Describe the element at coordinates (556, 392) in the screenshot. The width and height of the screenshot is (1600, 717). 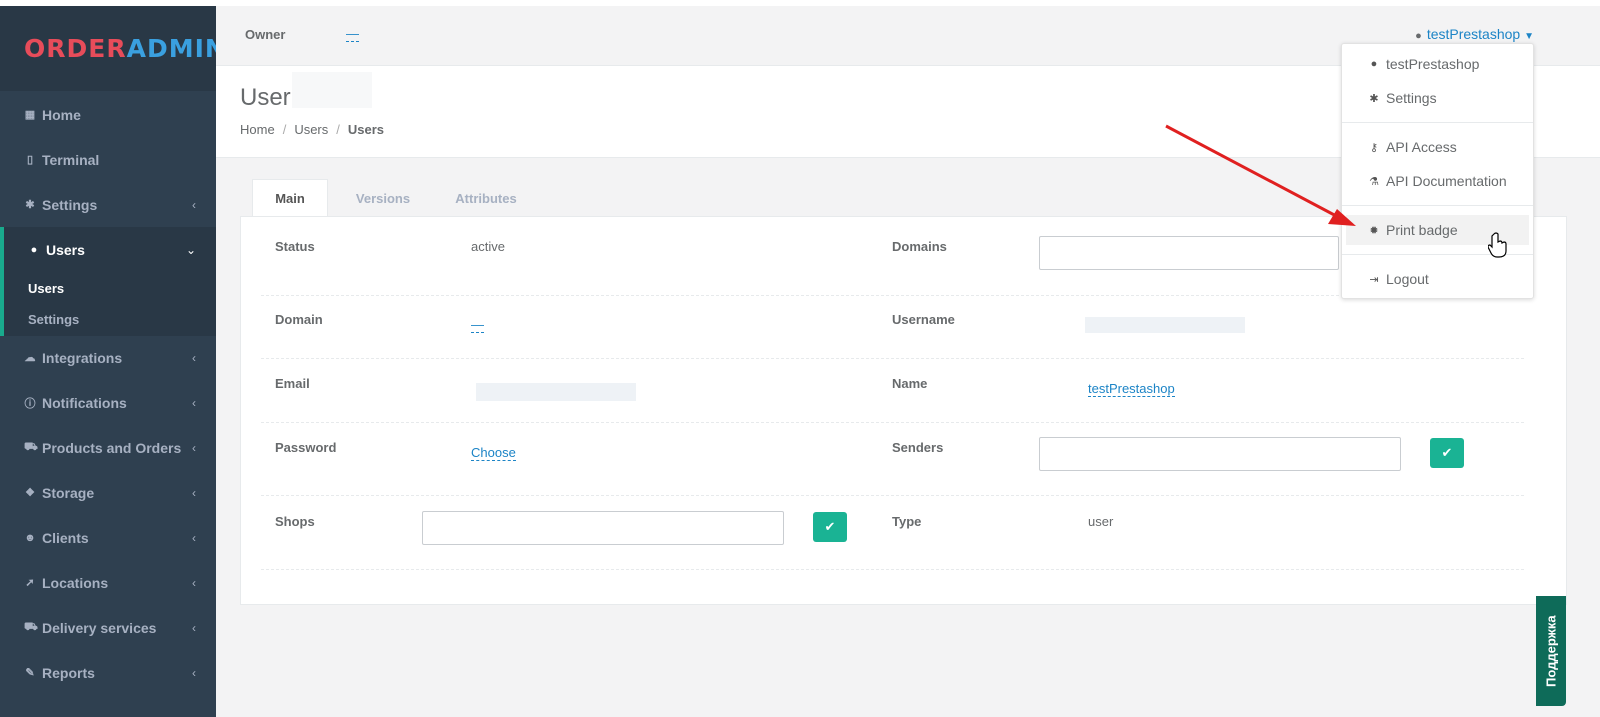
I see `redacted-email` at that location.